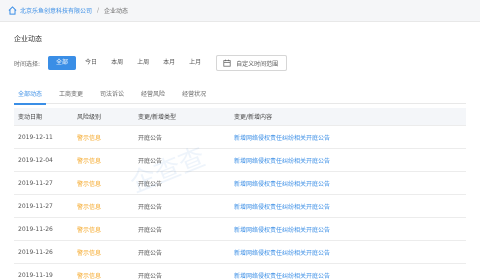  Describe the element at coordinates (30, 97) in the screenshot. I see `tab-all-updates: 全部动态` at that location.